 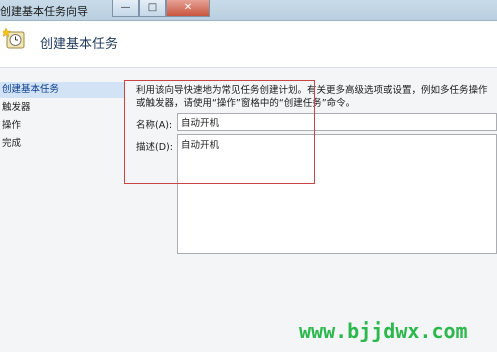 What do you see at coordinates (15, 108) in the screenshot?
I see `nav-step-trigger: 触发器` at bounding box center [15, 108].